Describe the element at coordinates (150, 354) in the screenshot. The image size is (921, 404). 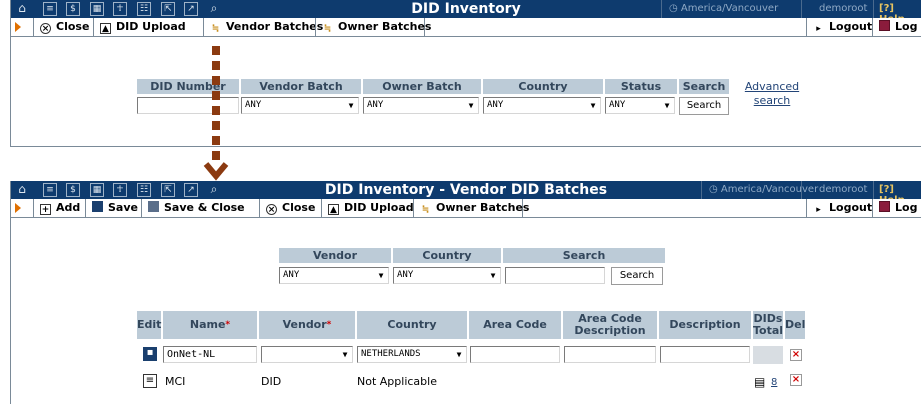
I see `save-row-icon: ▪` at that location.